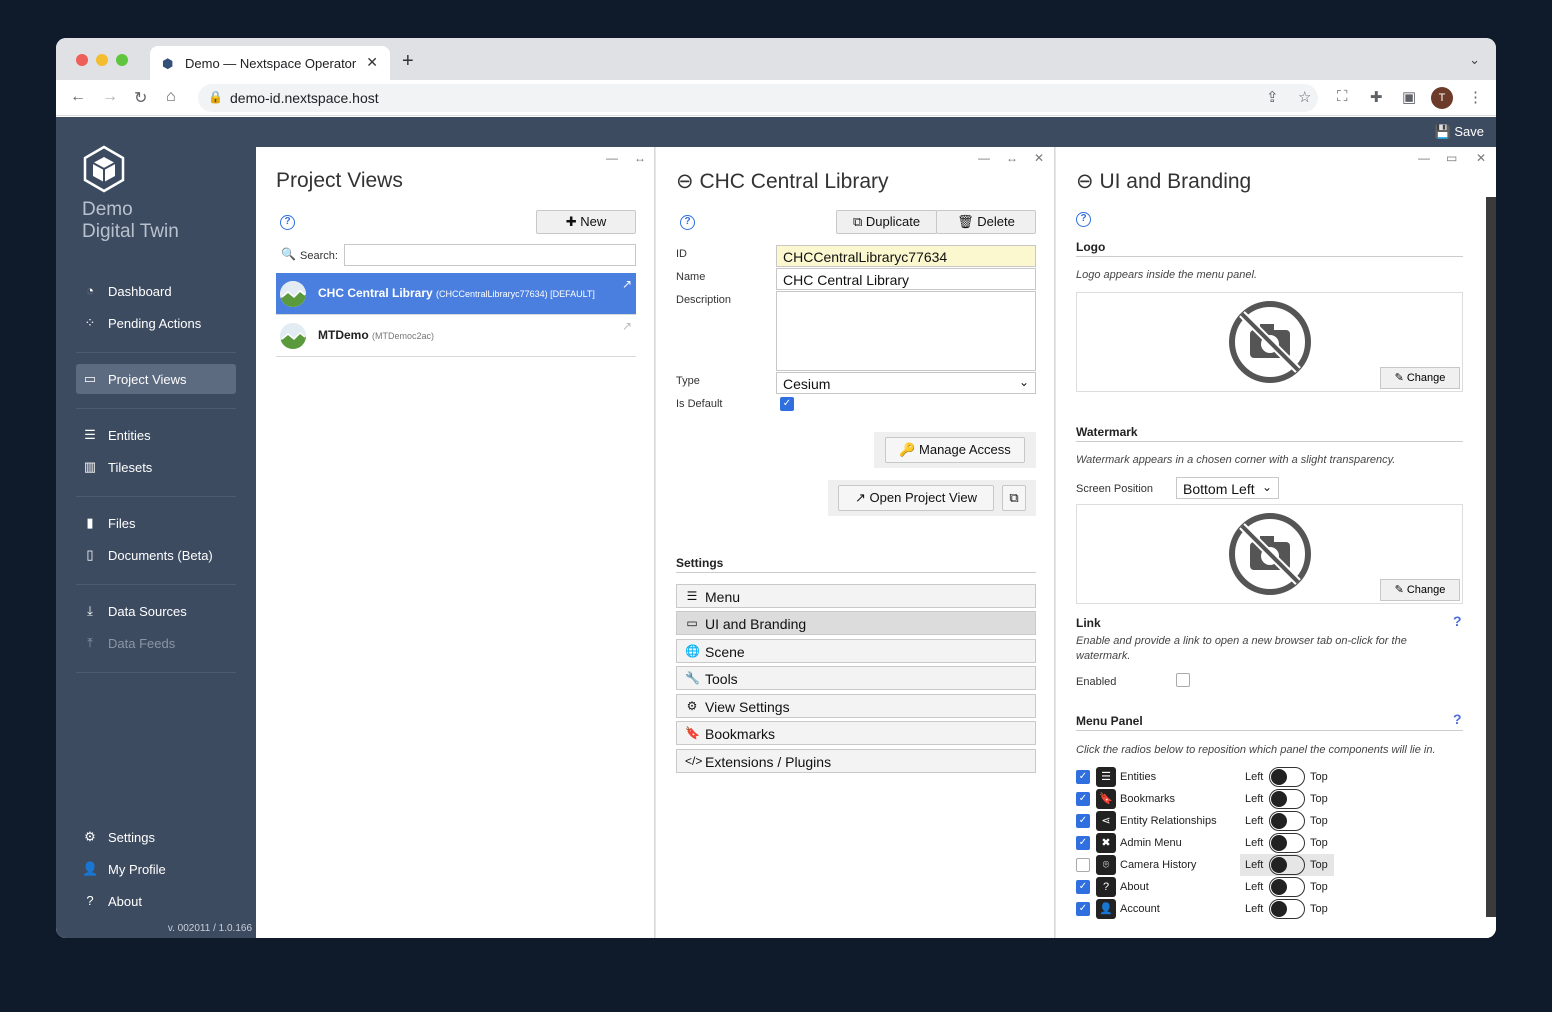  What do you see at coordinates (1304, 97) in the screenshot?
I see `bookmark-star-icon: ☆` at bounding box center [1304, 97].